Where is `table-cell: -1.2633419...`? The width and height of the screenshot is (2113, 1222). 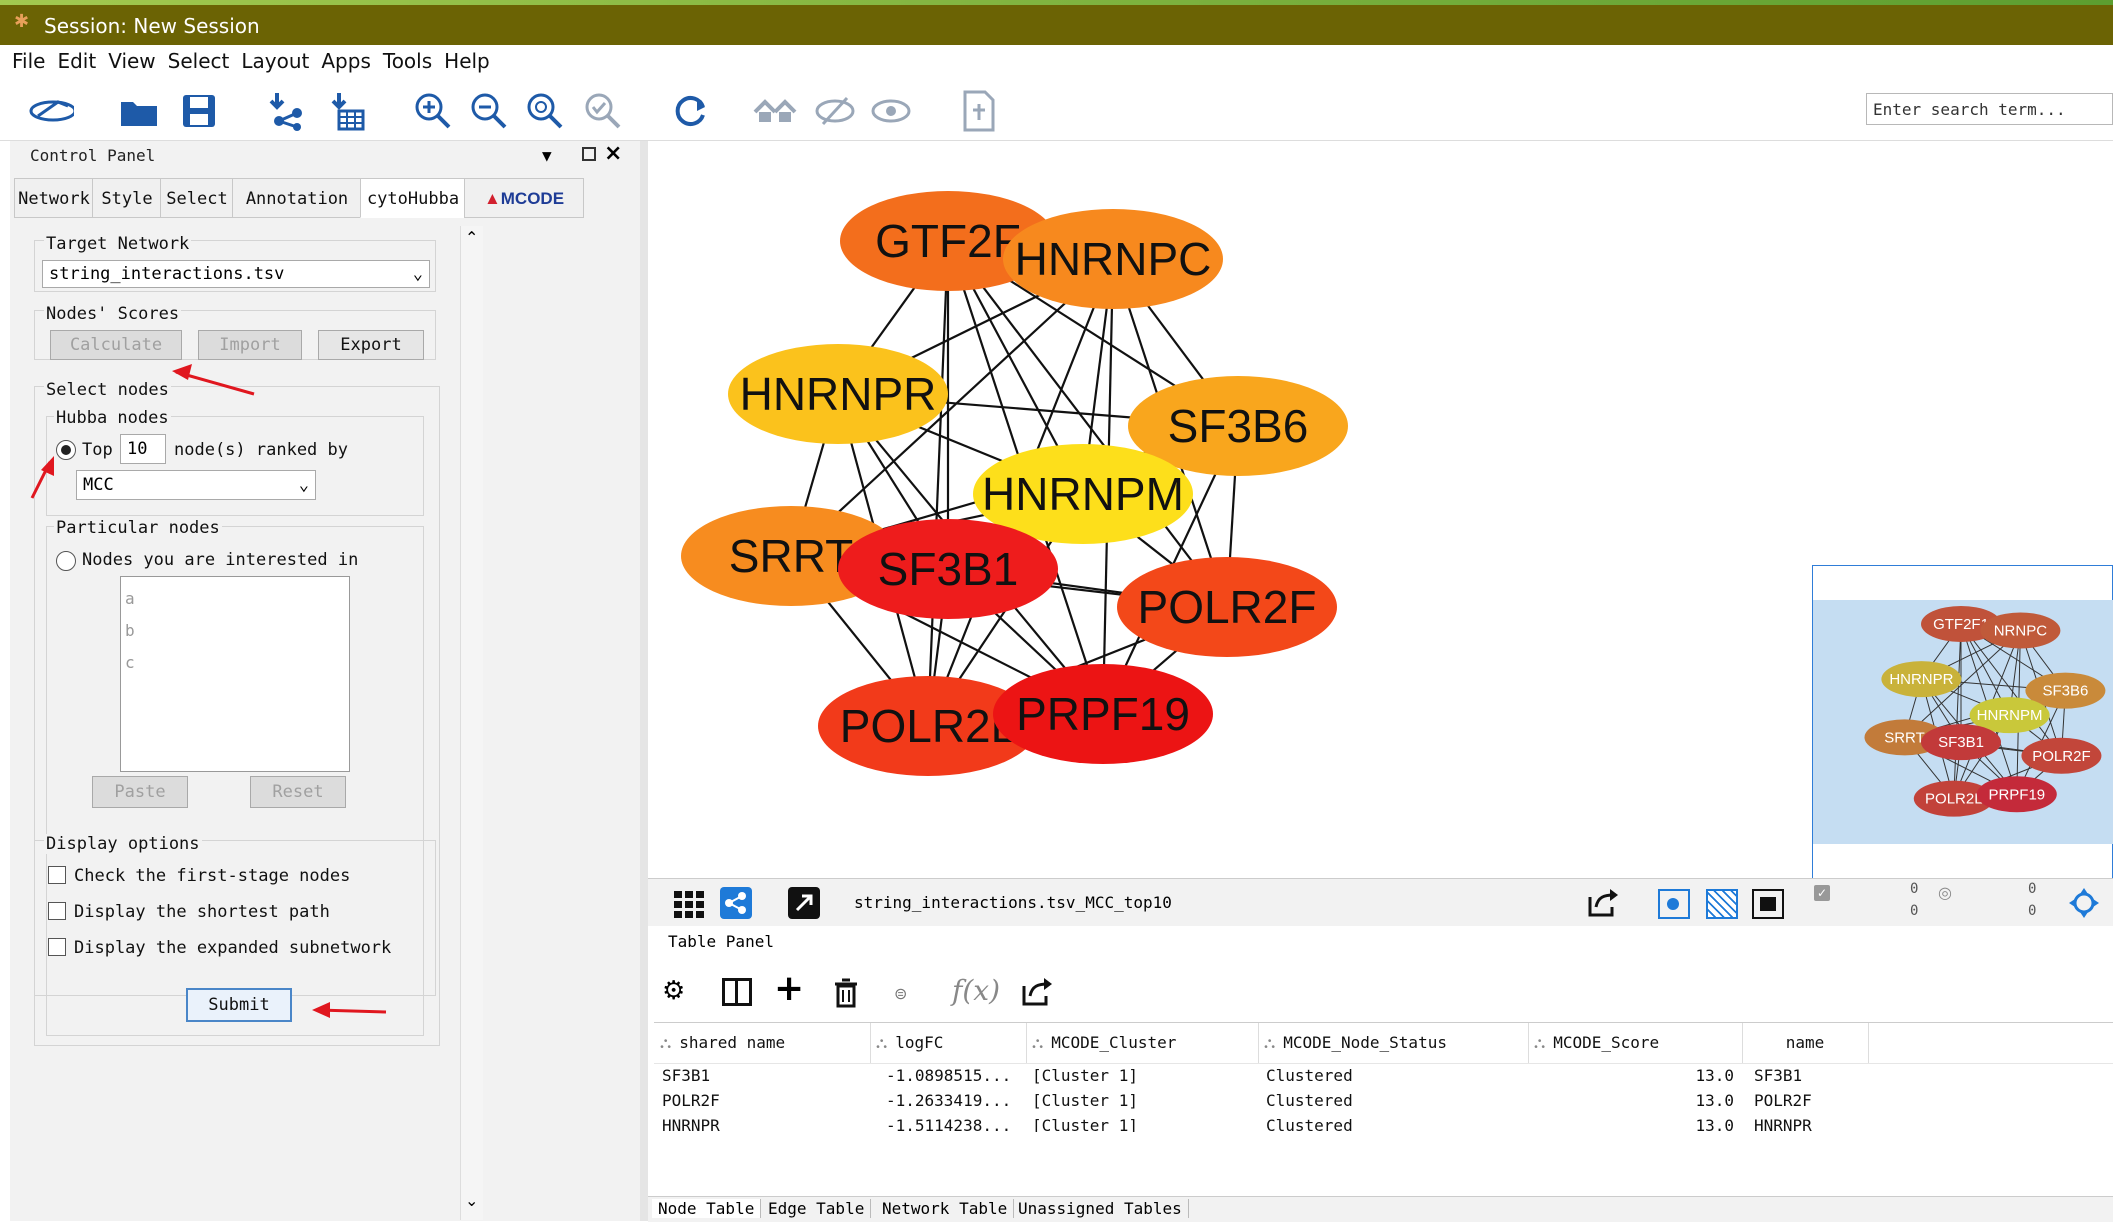
table-cell: -1.2633419... is located at coordinates (949, 1100).